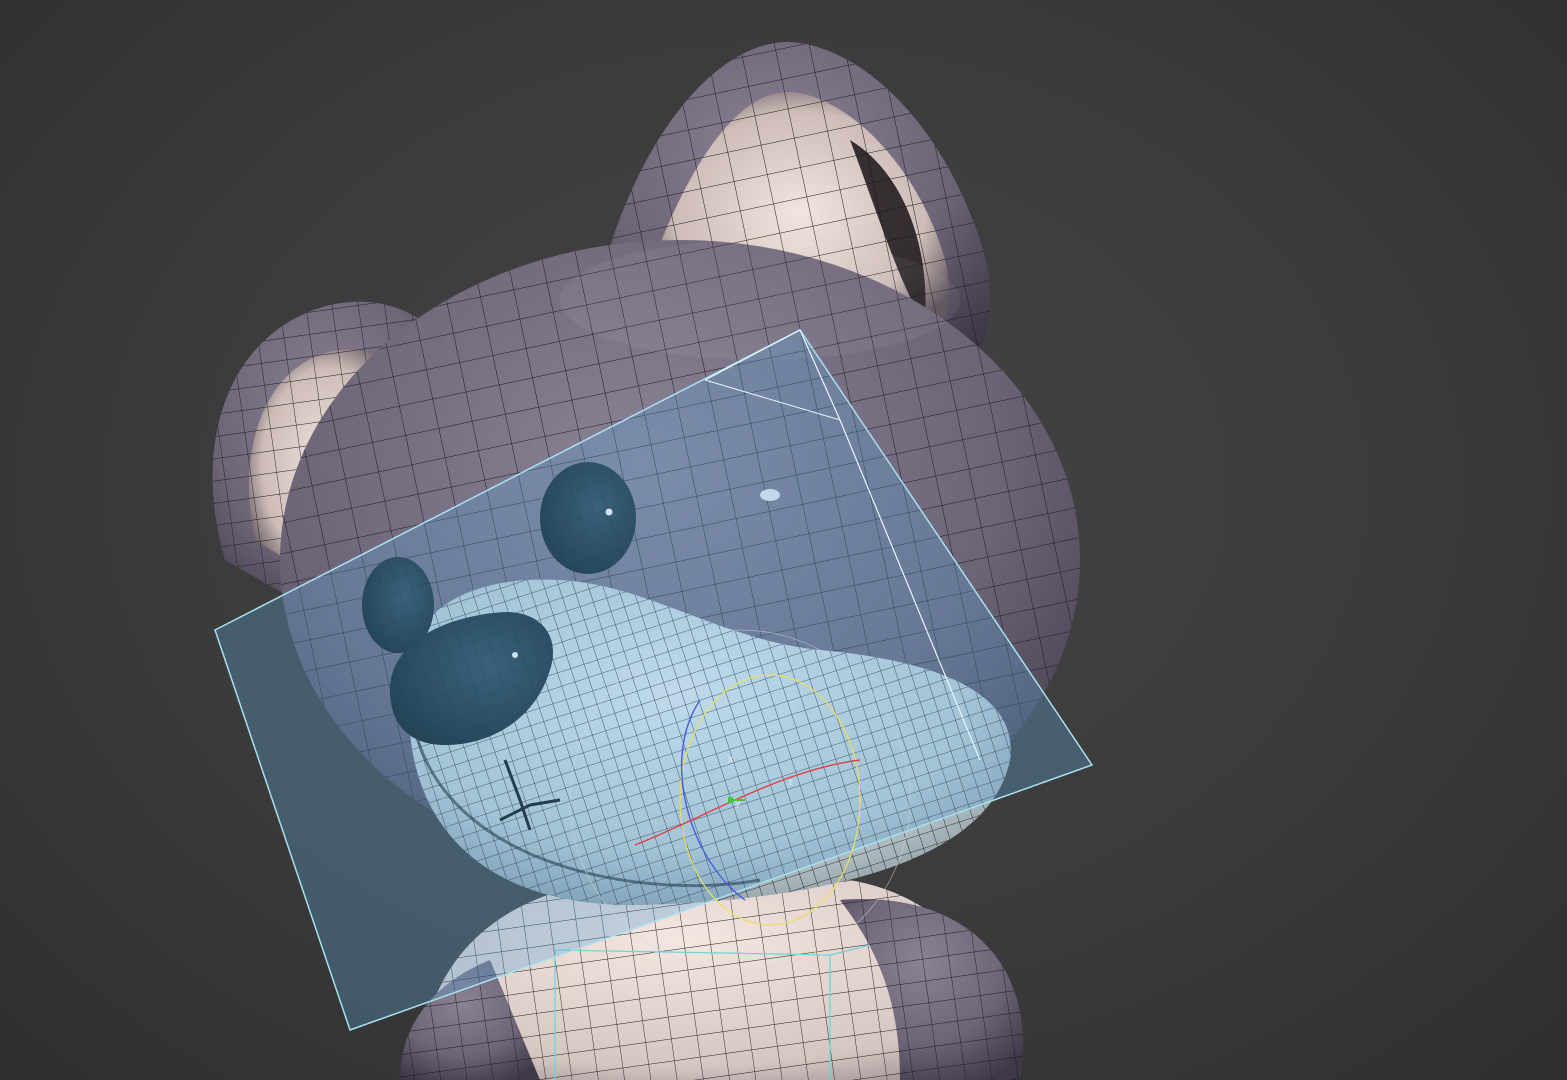 This screenshot has height=1080, width=1567. What do you see at coordinates (731, 760) in the screenshot?
I see `gizmo-x-label: x` at bounding box center [731, 760].